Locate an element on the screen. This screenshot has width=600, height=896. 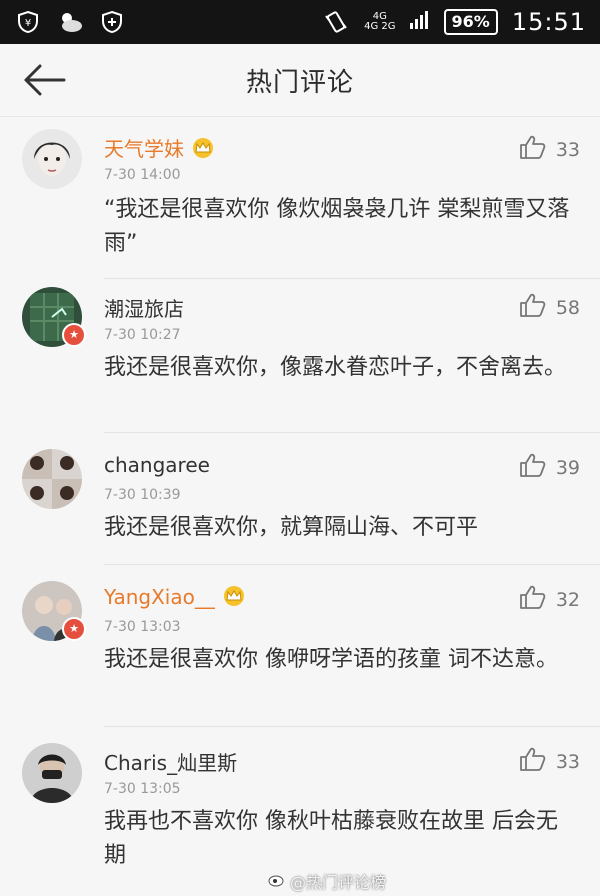
shield-plus-icon is located at coordinates (112, 22).